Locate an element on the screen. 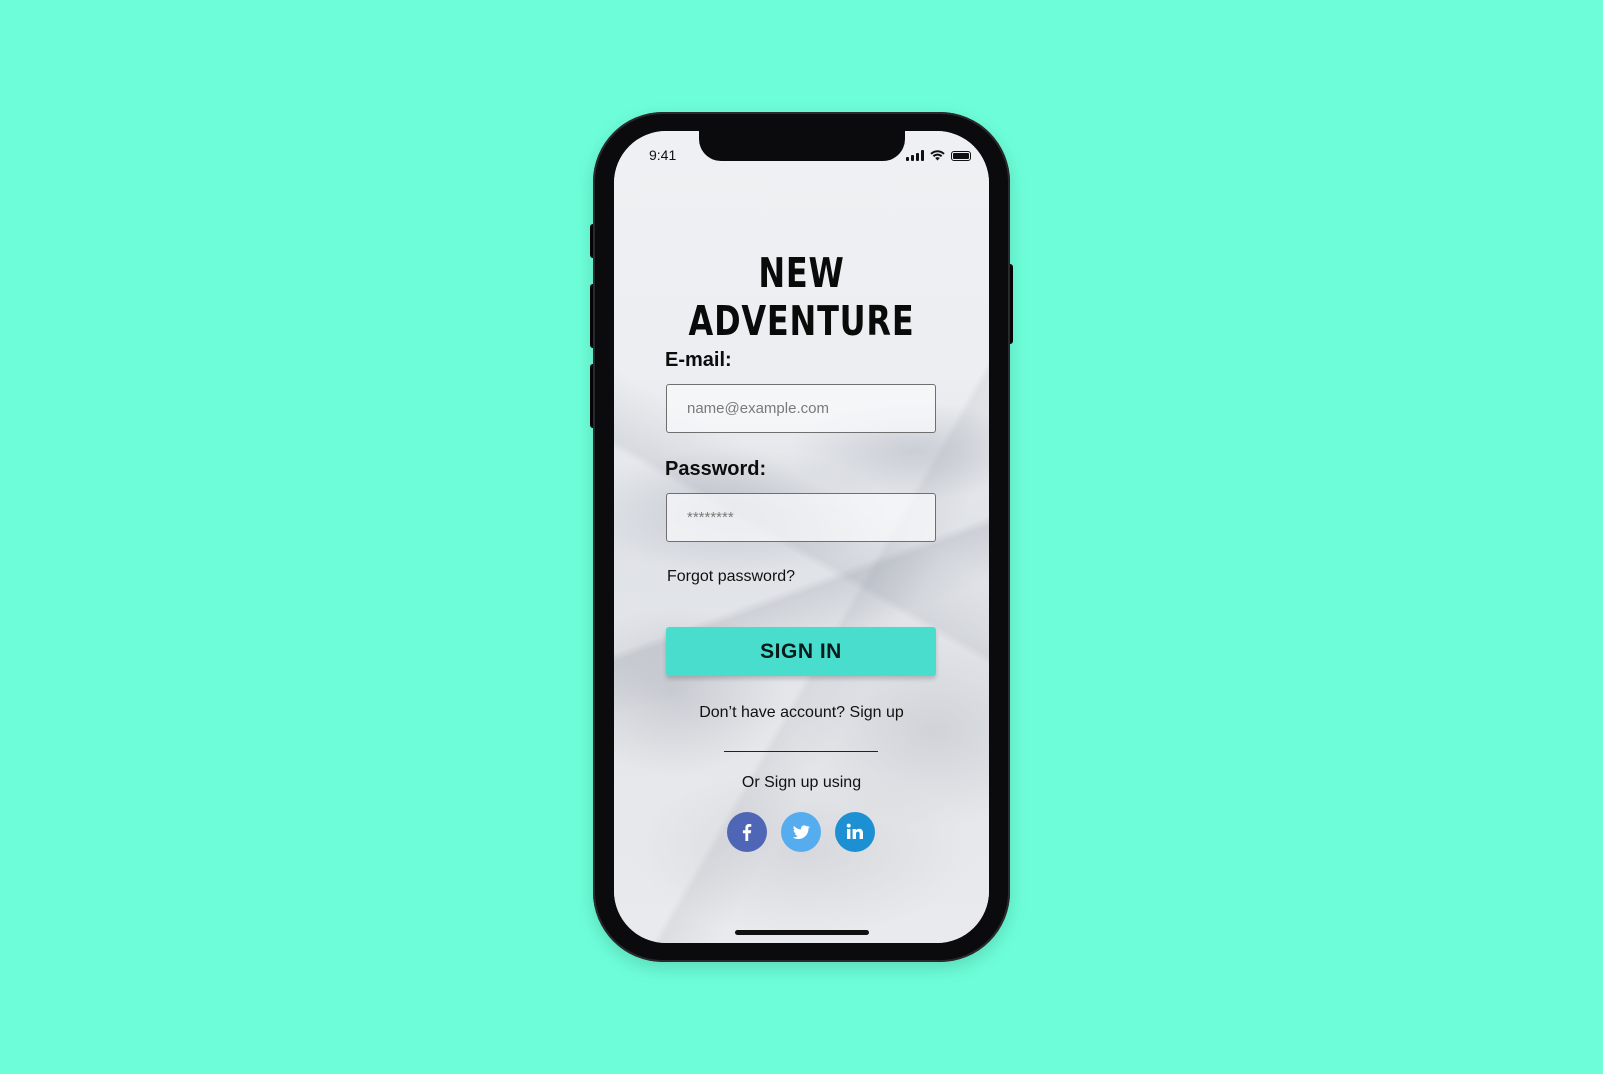  signal-icon is located at coordinates (915, 155).